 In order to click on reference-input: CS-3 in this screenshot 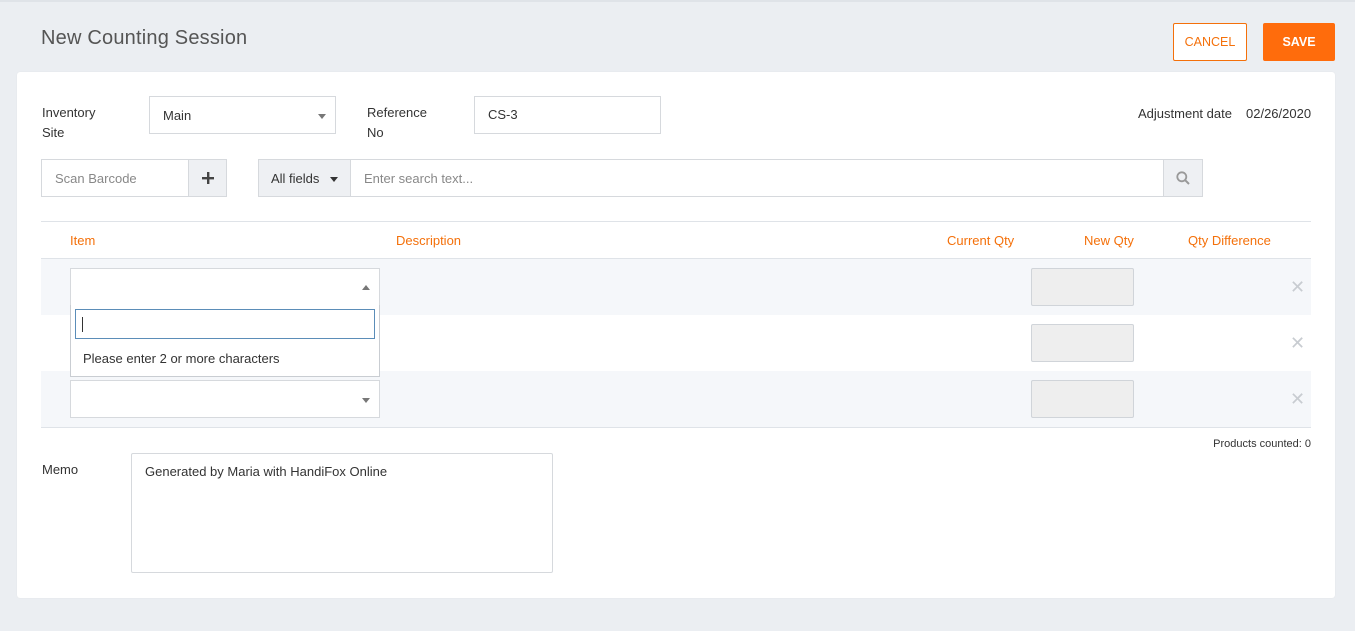, I will do `click(567, 115)`.